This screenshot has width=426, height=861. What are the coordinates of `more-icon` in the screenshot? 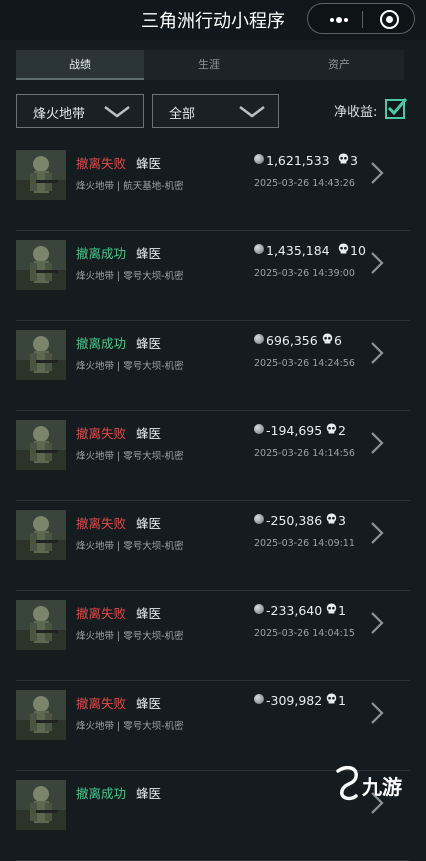 It's located at (339, 20).